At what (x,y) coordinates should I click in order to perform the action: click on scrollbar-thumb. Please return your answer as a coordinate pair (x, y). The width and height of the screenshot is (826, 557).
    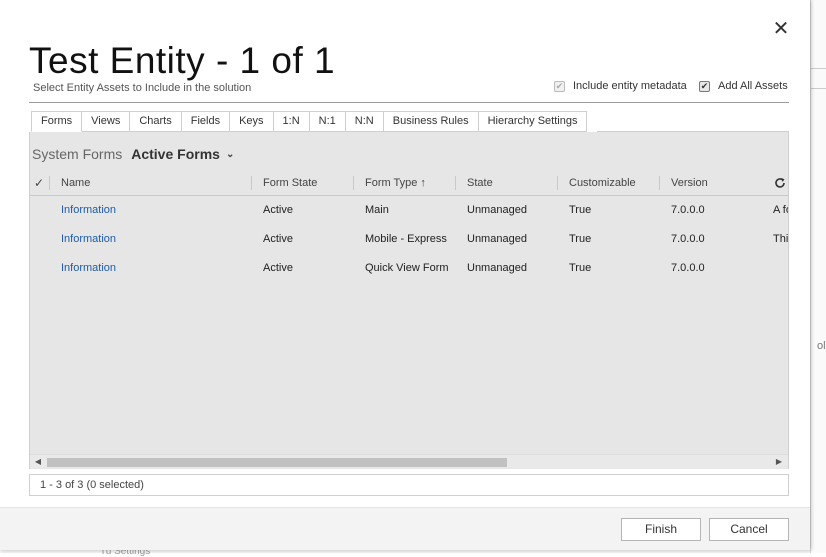
    Looking at the image, I should click on (277, 462).